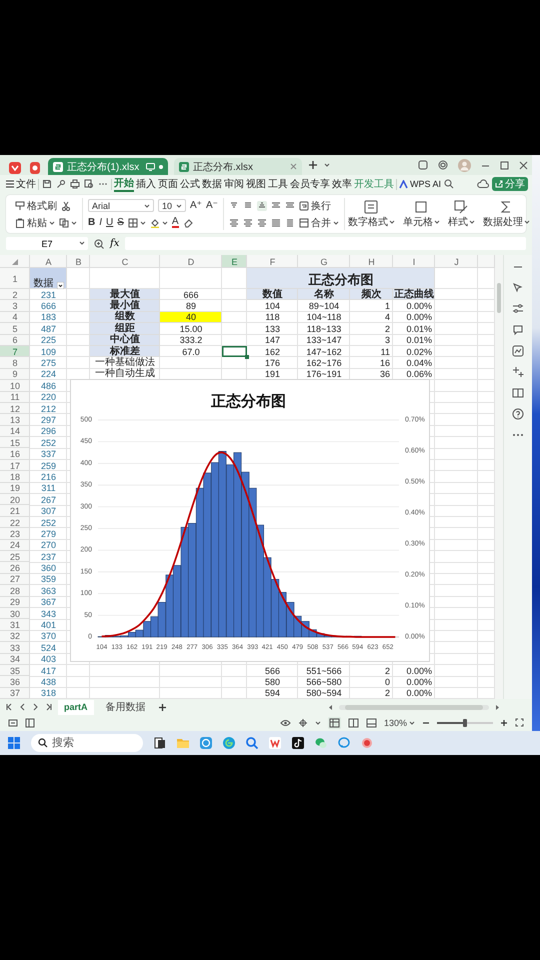 This screenshot has height=960, width=540. Describe the element at coordinates (125, 352) in the screenshot. I see `label-cell: 标准差` at that location.